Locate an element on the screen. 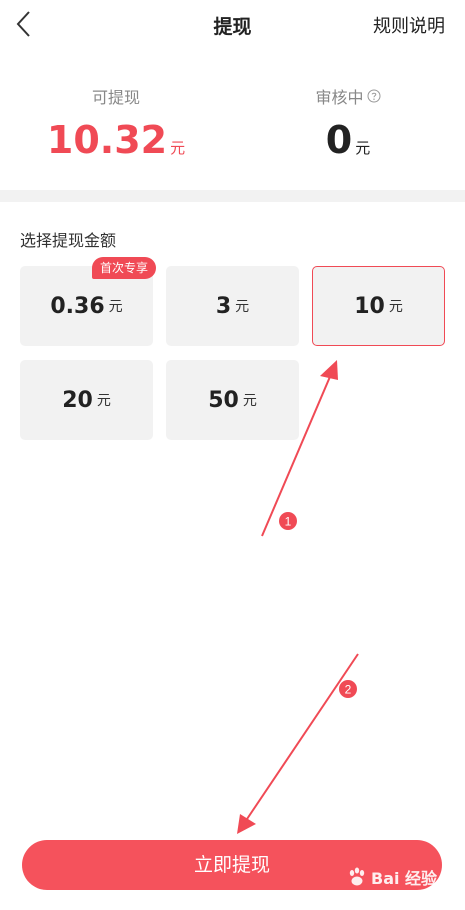 The height and width of the screenshot is (910, 465). nav-bar: 提现 规则说明 is located at coordinates (232, 25).